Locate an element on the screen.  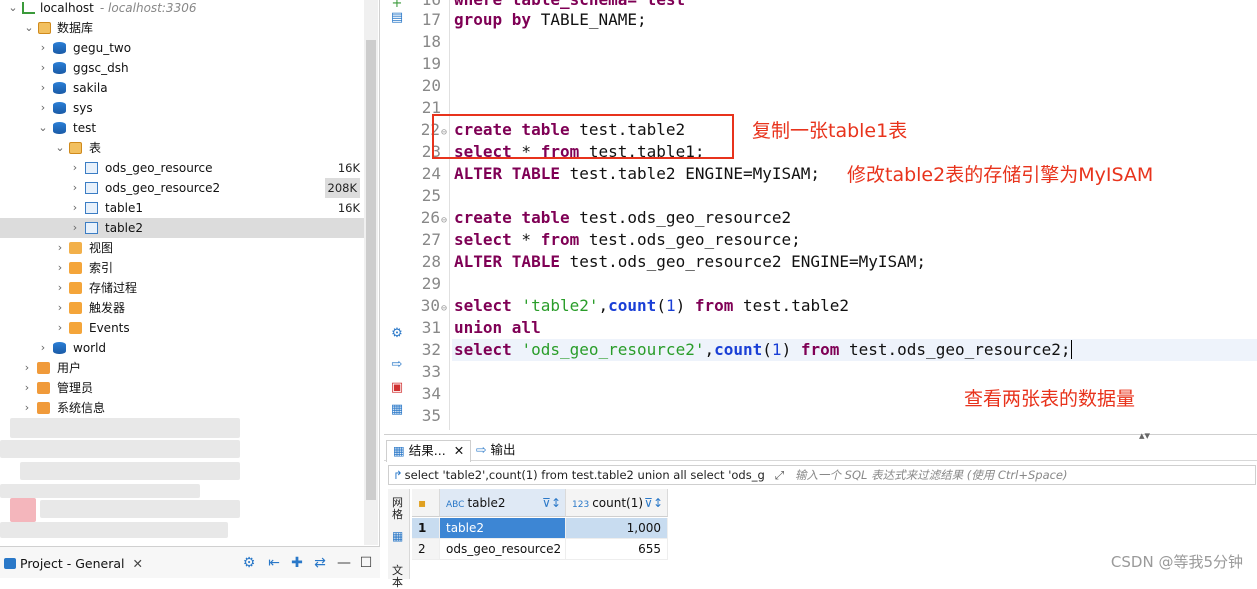
code-line-24: ALTER TABLE test.table2 ENGINE=MyISAM; is located at coordinates (637, 174).